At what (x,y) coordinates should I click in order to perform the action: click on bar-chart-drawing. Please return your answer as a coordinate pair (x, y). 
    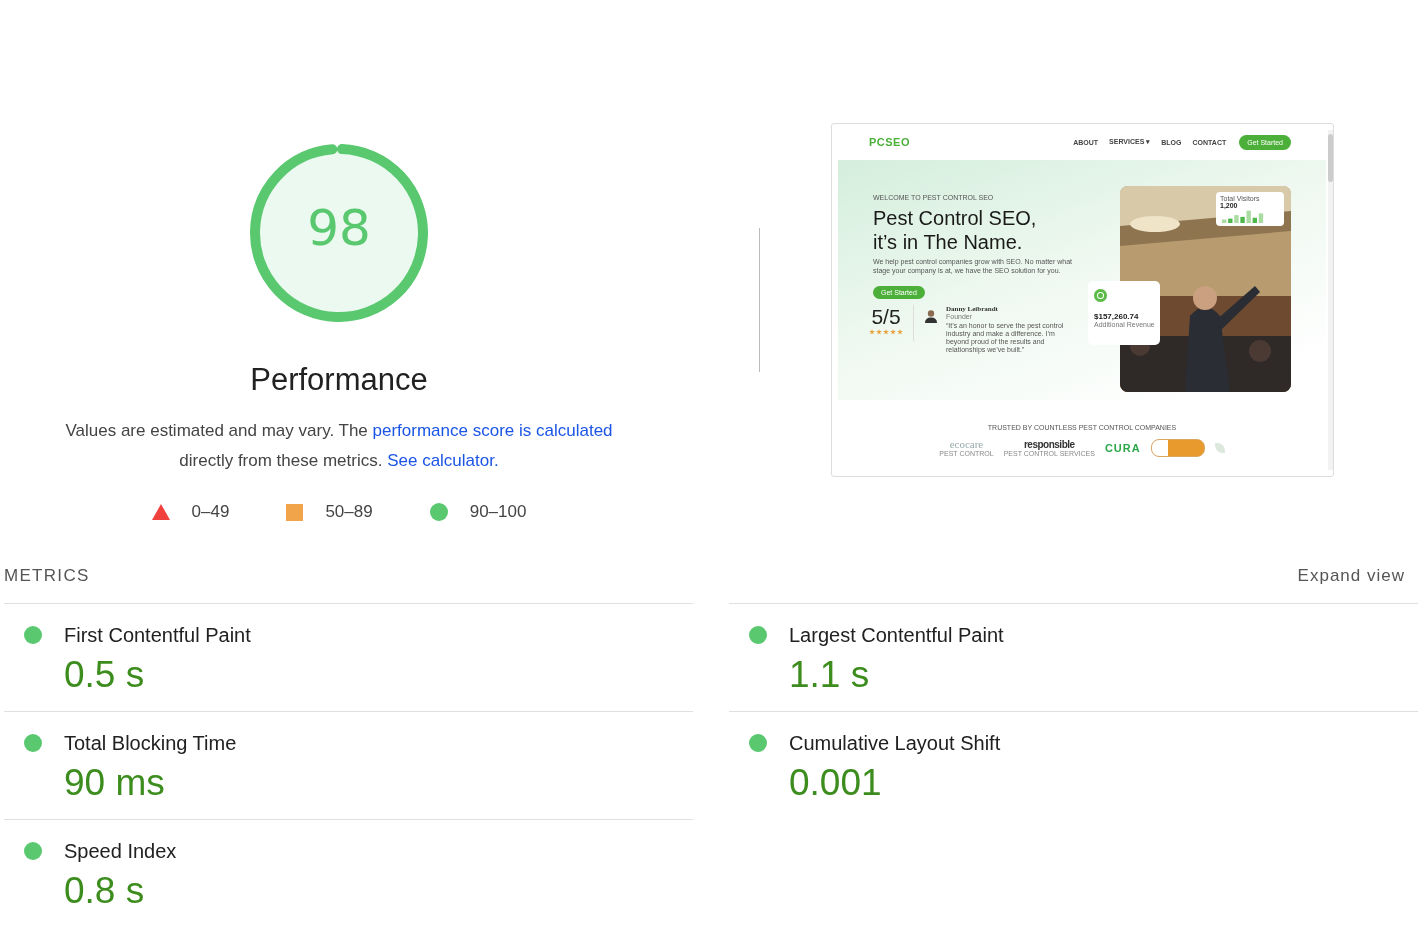
    Looking at the image, I should click on (1243, 216).